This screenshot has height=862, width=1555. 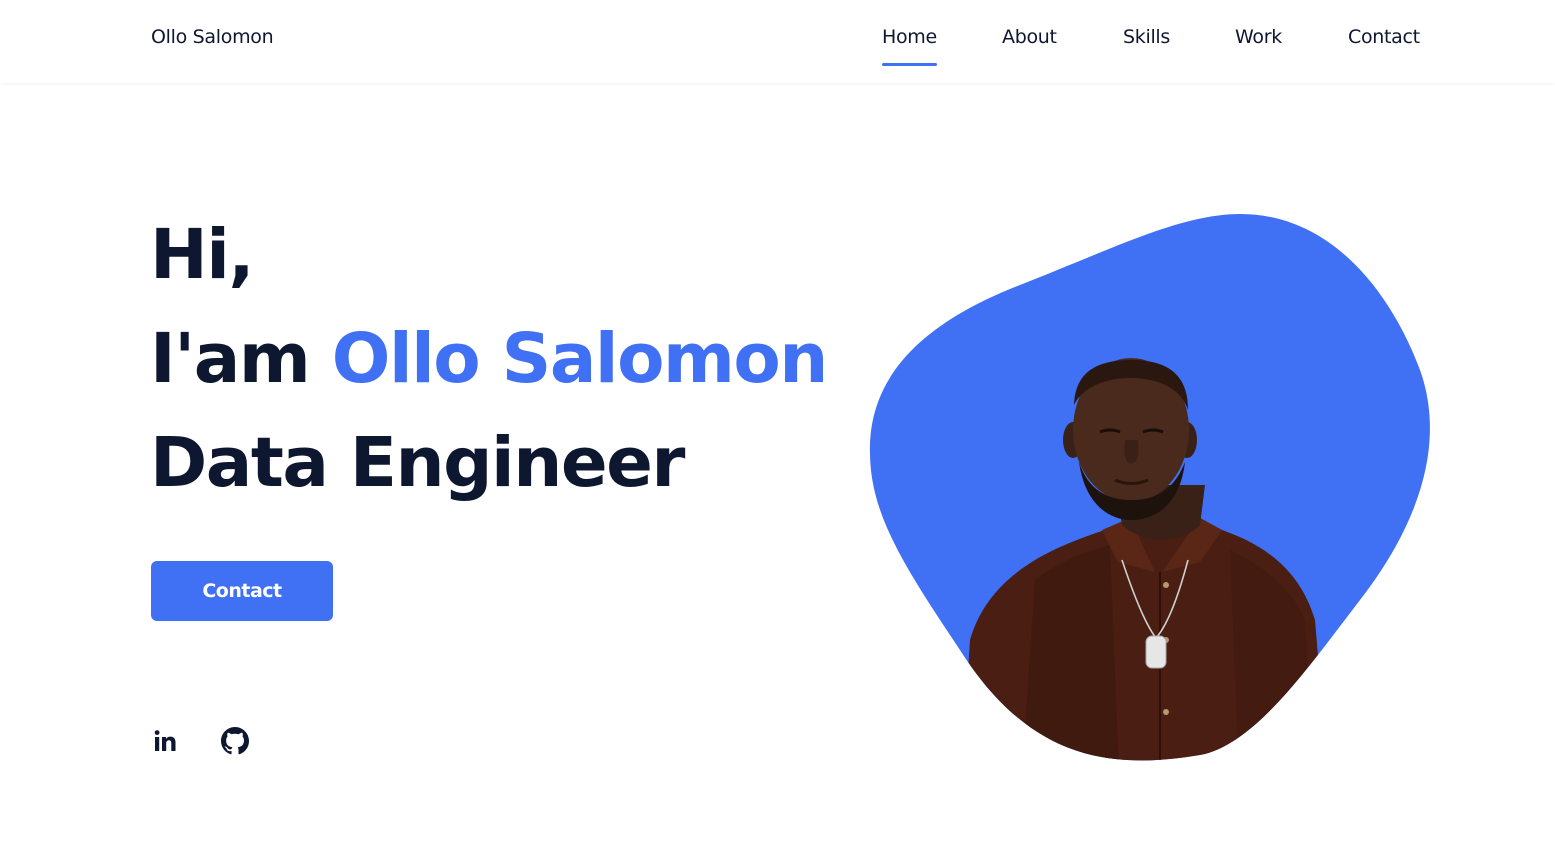 I want to click on linkedin-link, so click(x=165, y=741).